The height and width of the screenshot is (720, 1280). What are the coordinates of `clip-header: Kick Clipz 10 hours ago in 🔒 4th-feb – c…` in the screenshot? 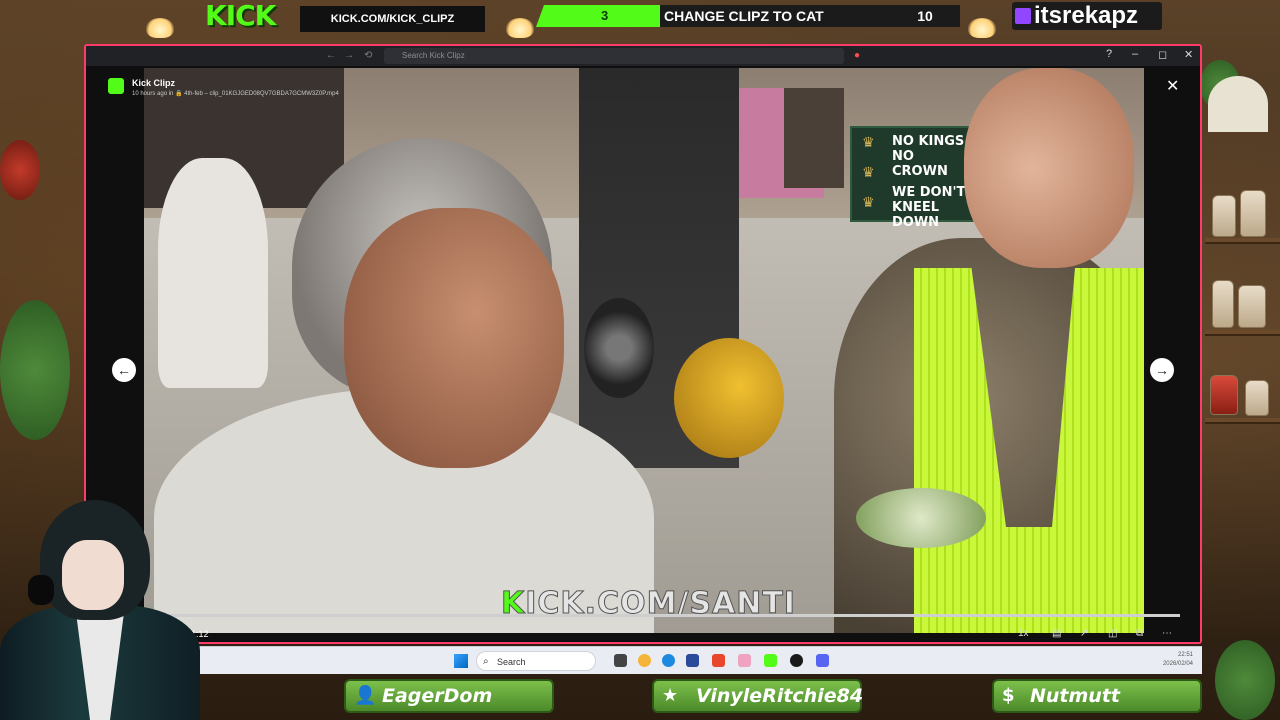 It's located at (254, 91).